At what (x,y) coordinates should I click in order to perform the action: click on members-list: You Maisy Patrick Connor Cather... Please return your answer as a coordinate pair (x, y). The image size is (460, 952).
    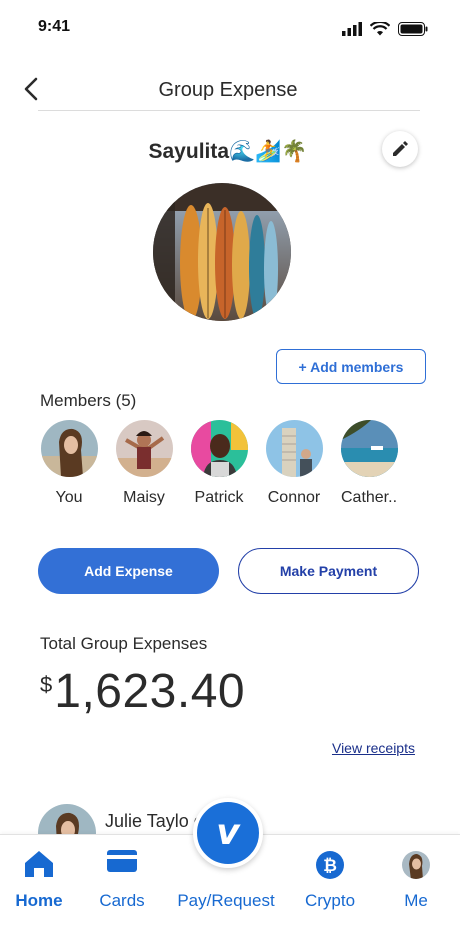
    Looking at the image, I should click on (230, 468).